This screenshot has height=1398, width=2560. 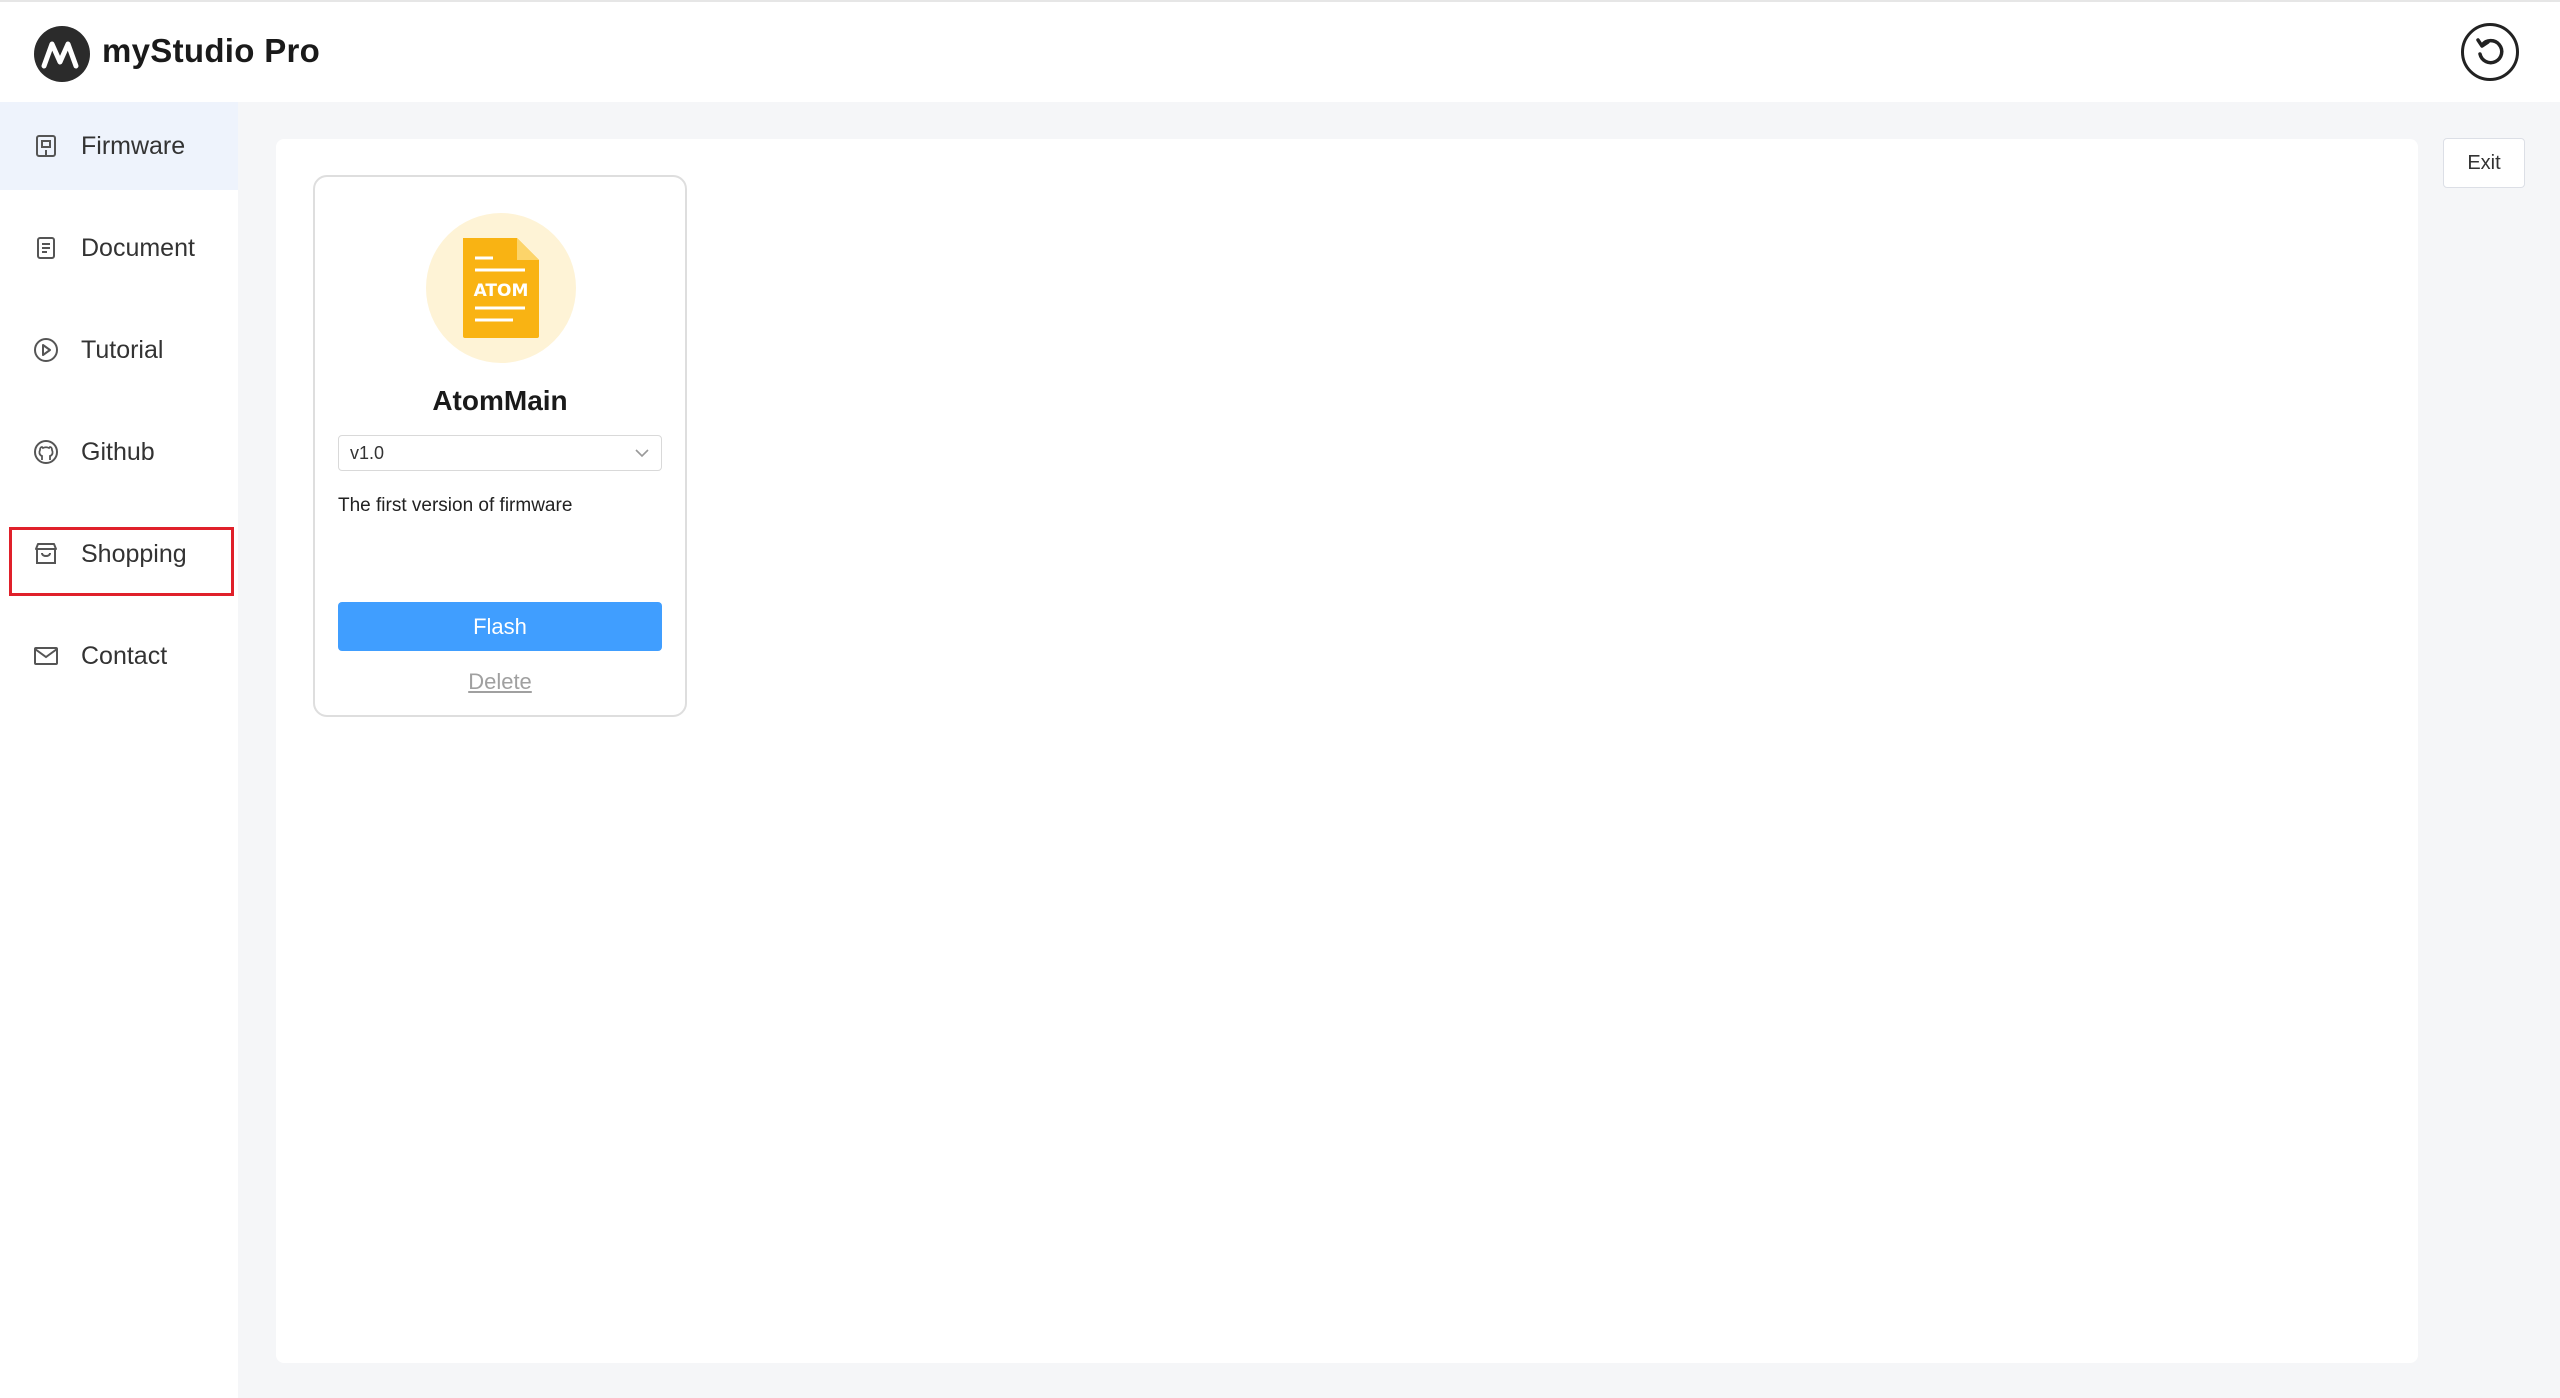 I want to click on sidebar-item-contact: Contact, so click(x=119, y=656).